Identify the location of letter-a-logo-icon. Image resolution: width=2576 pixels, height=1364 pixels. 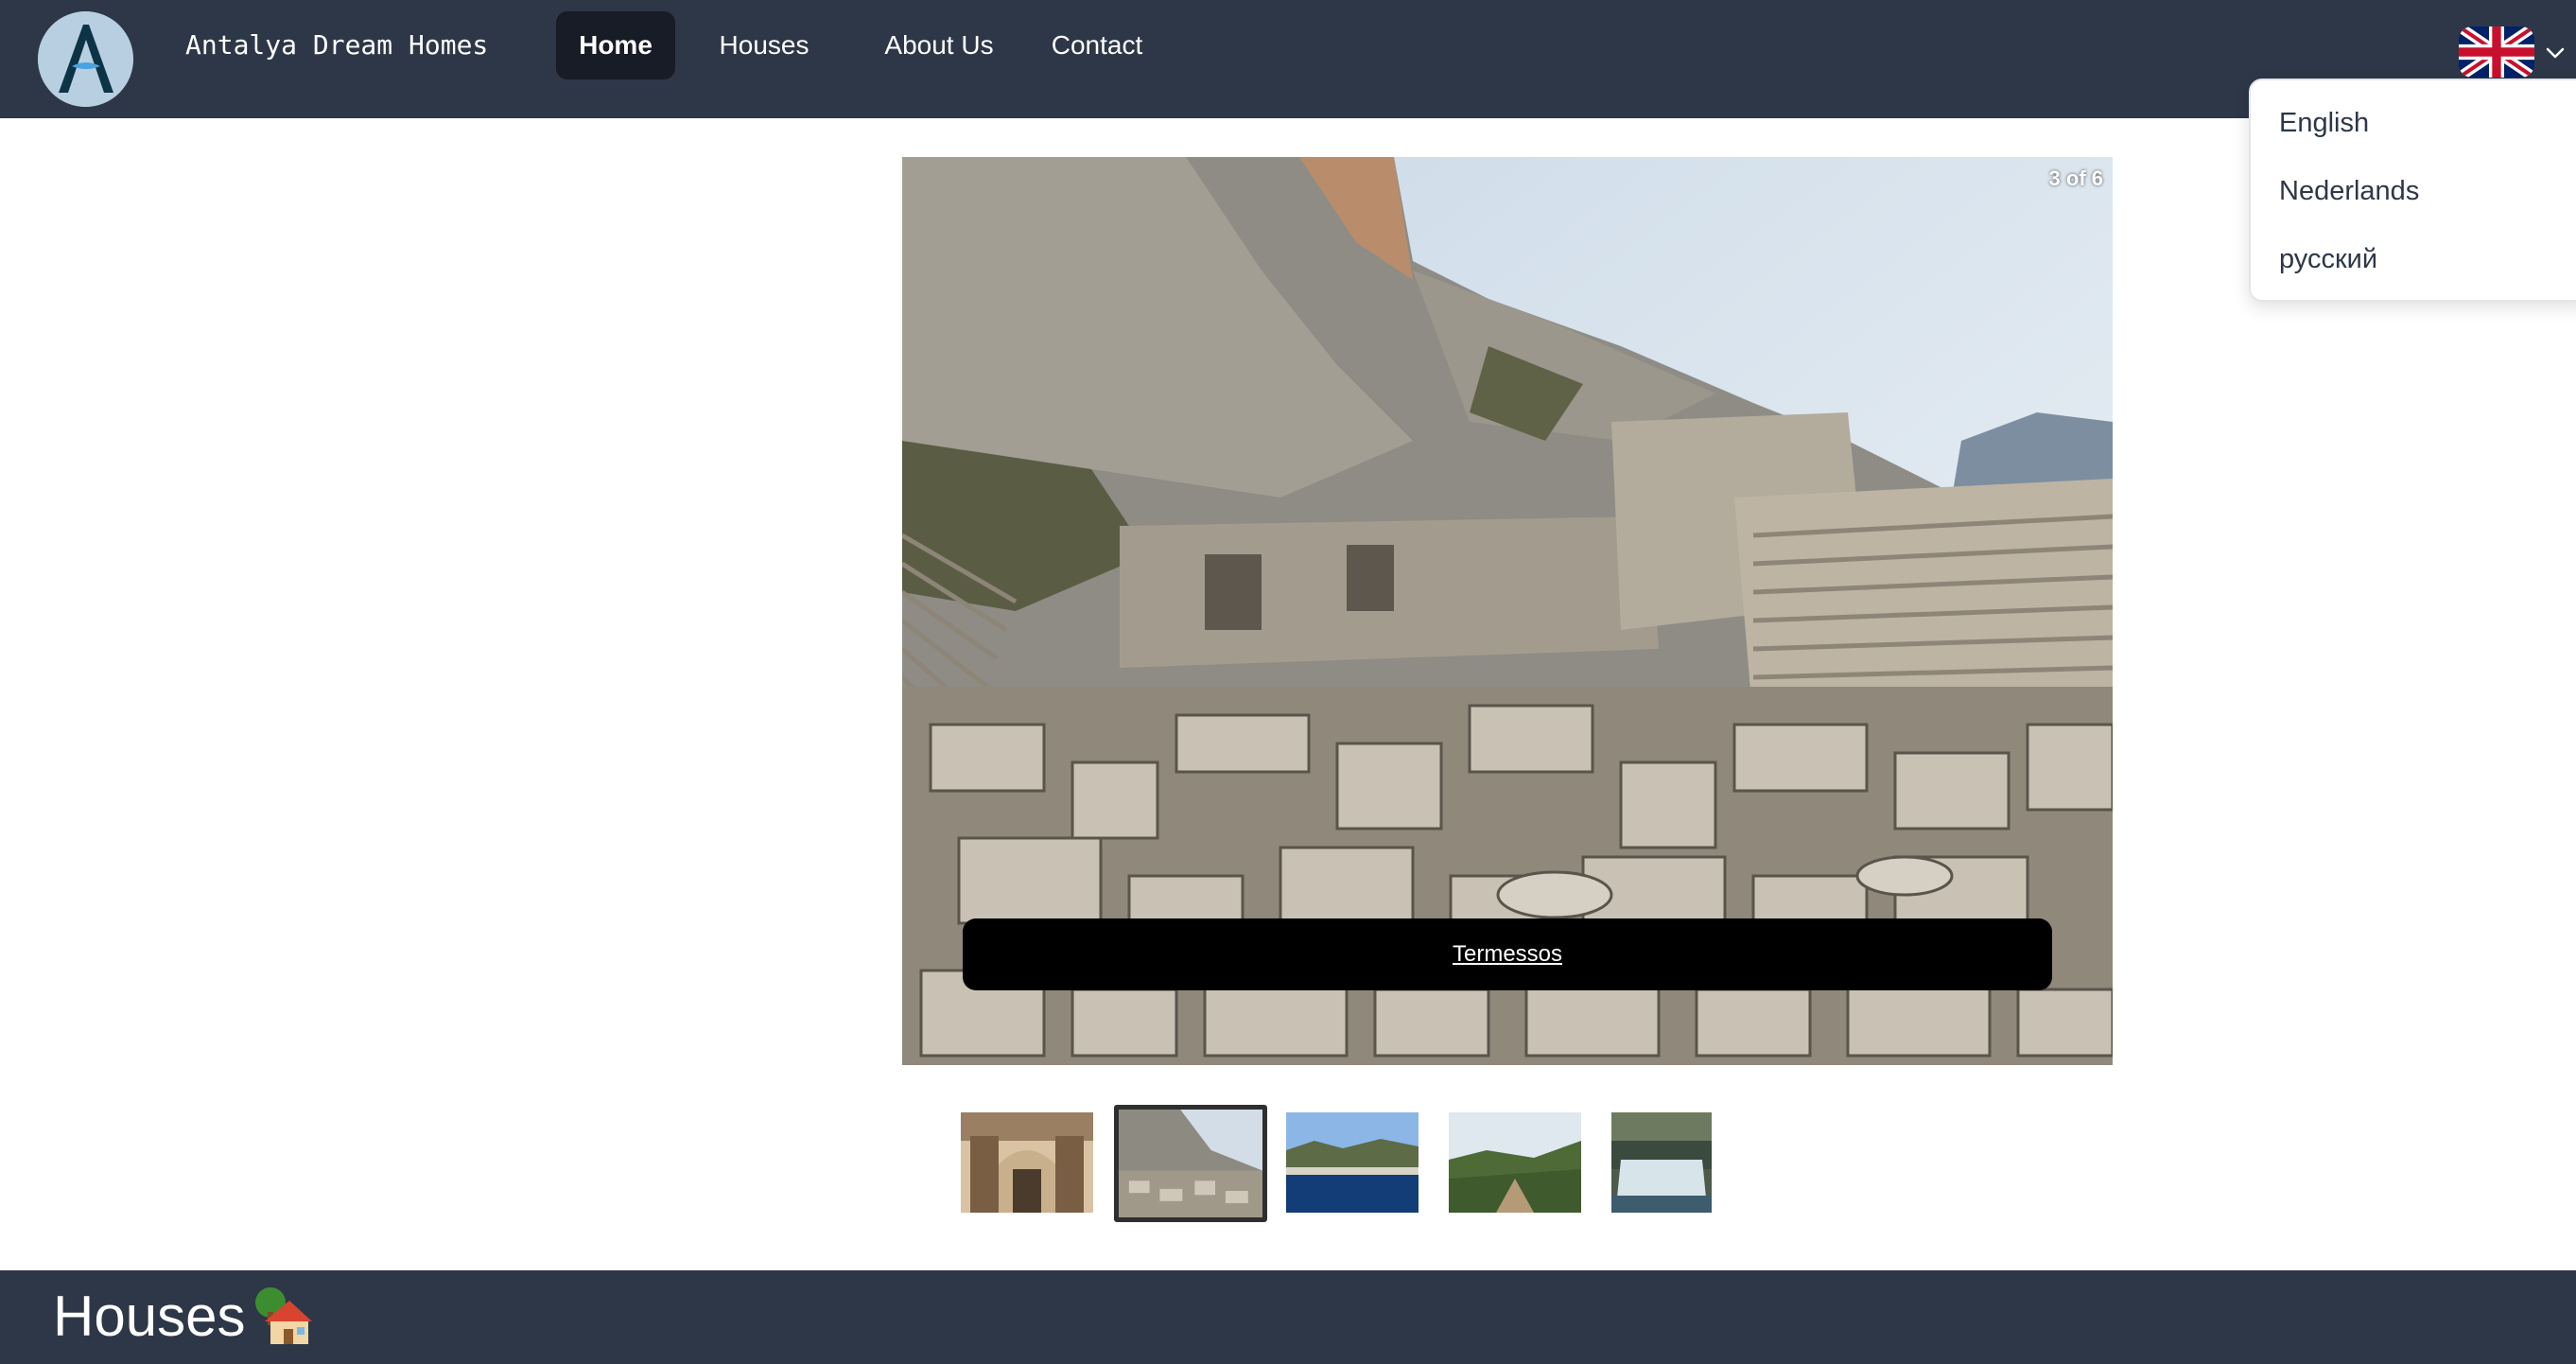
(85, 59).